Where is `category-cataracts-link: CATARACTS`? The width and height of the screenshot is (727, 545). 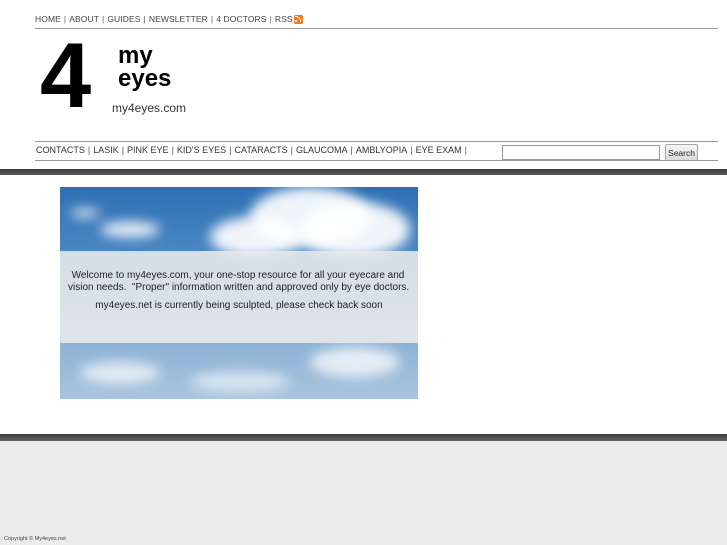
category-cataracts-link: CATARACTS is located at coordinates (261, 150).